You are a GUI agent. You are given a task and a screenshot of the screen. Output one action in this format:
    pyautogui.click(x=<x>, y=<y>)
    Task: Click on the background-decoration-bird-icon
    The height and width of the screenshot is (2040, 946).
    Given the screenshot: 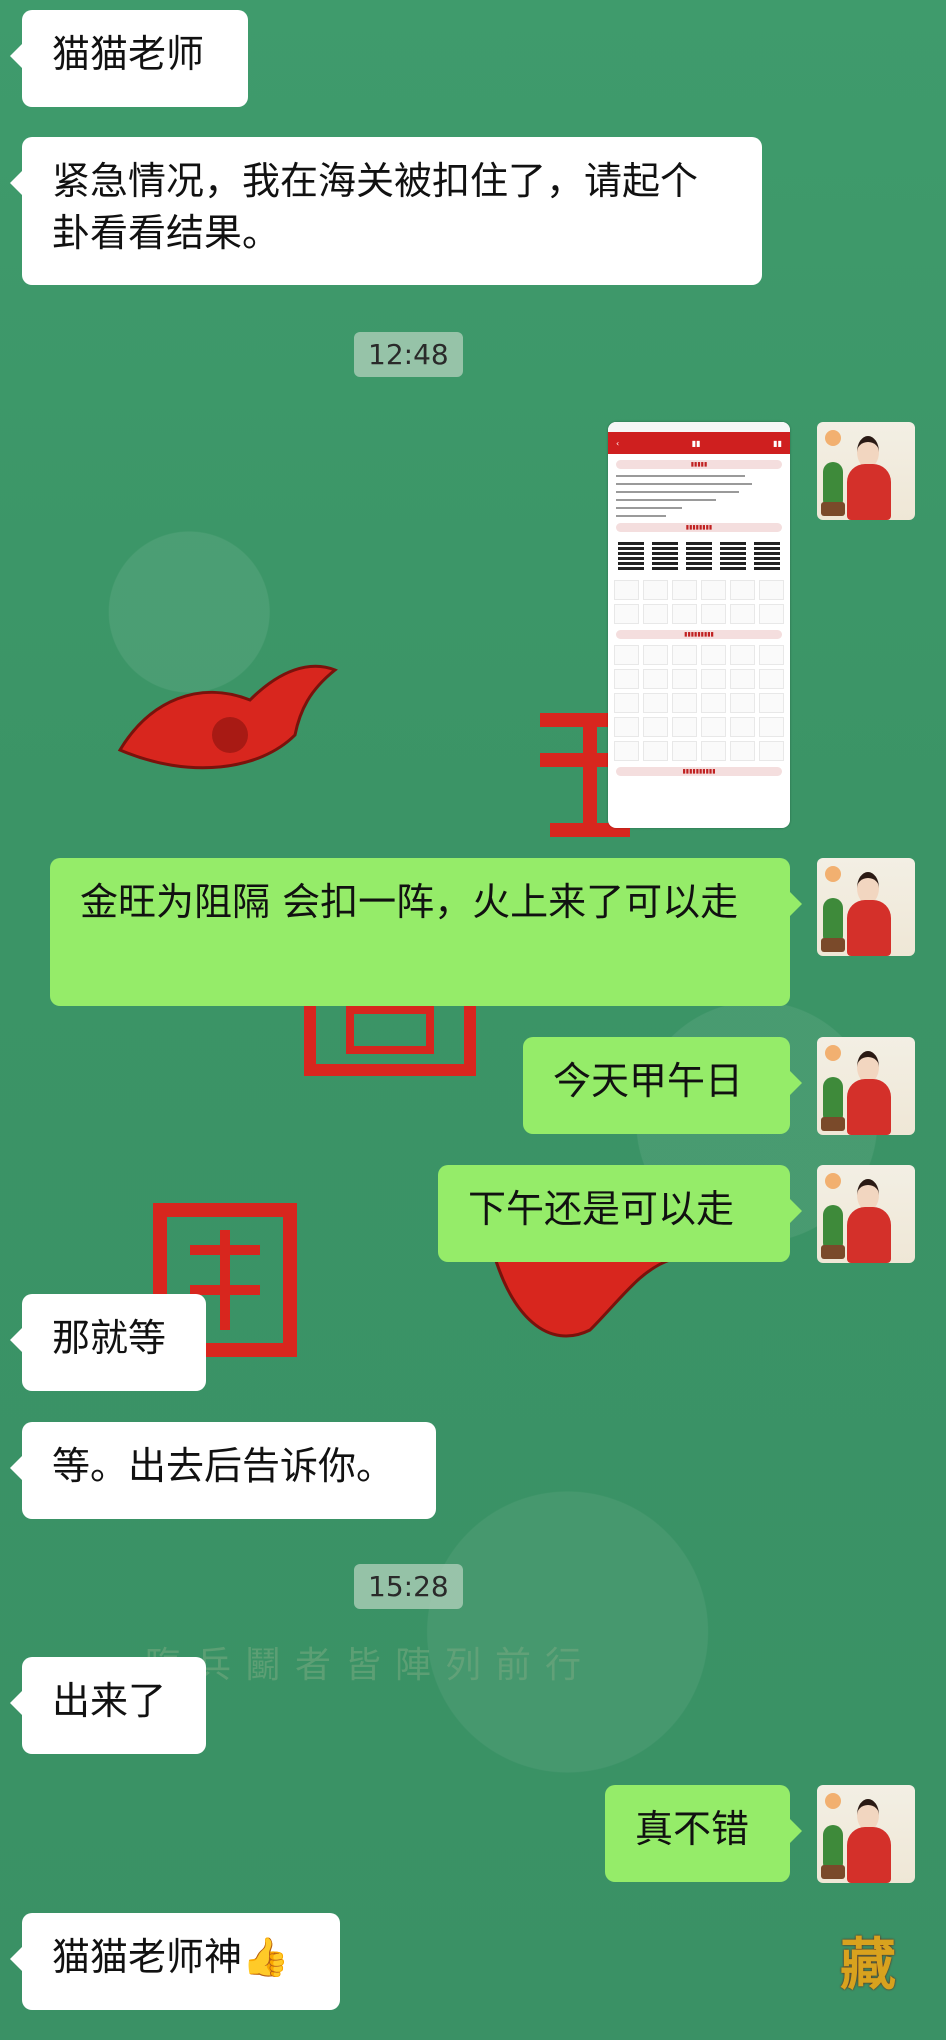 What is the action you would take?
    pyautogui.click(x=225, y=720)
    